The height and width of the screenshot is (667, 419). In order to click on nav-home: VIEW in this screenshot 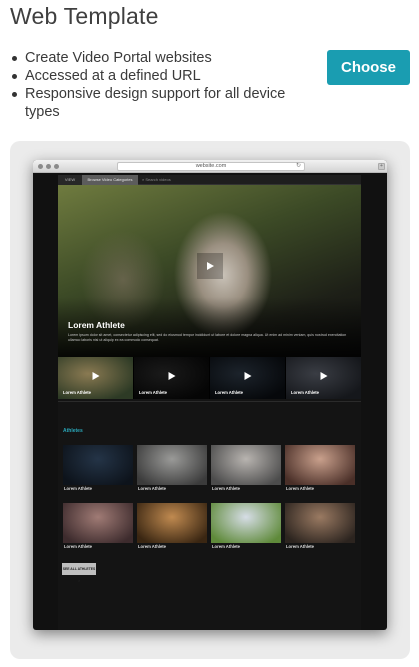, I will do `click(70, 180)`.